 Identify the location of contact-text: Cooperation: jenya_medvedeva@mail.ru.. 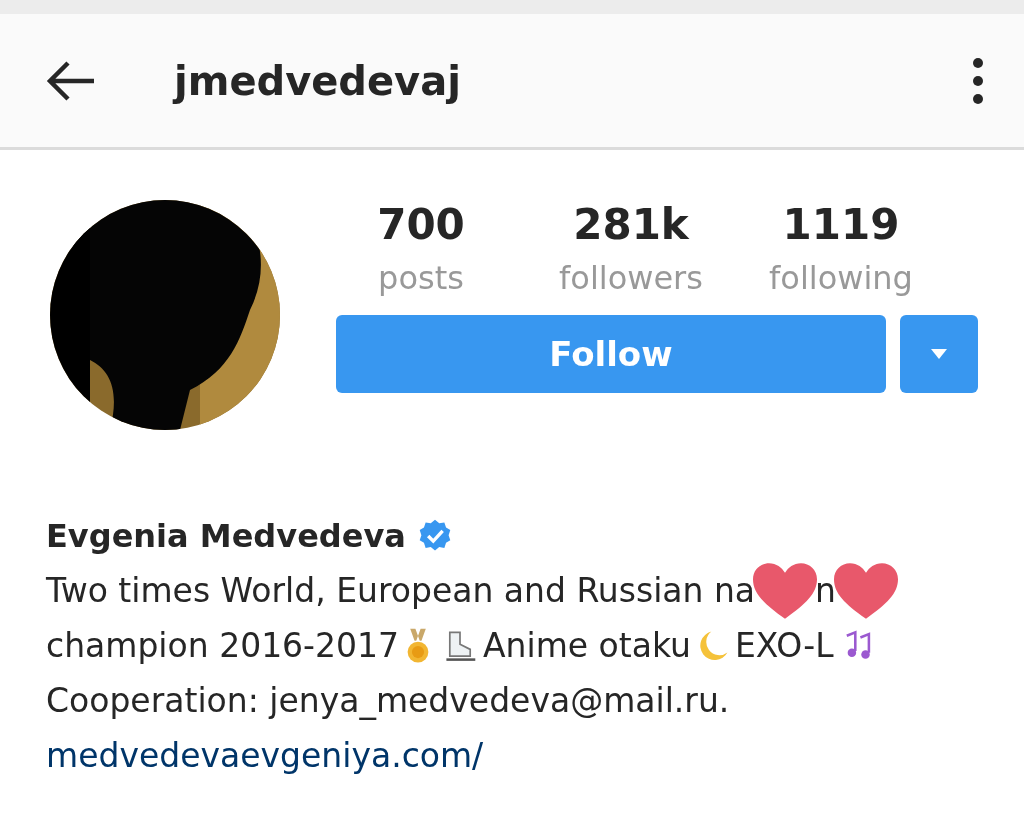
(388, 700).